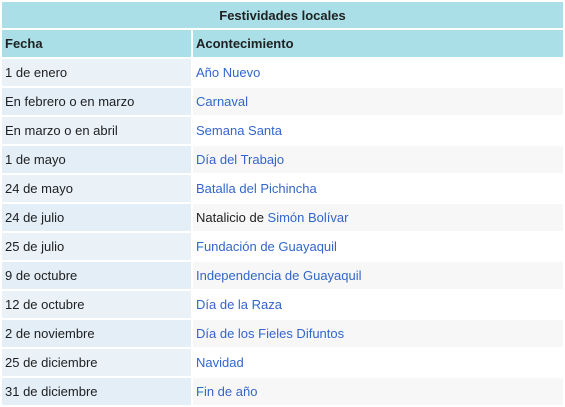  I want to click on date-cell: 24 de mayo, so click(96, 188).